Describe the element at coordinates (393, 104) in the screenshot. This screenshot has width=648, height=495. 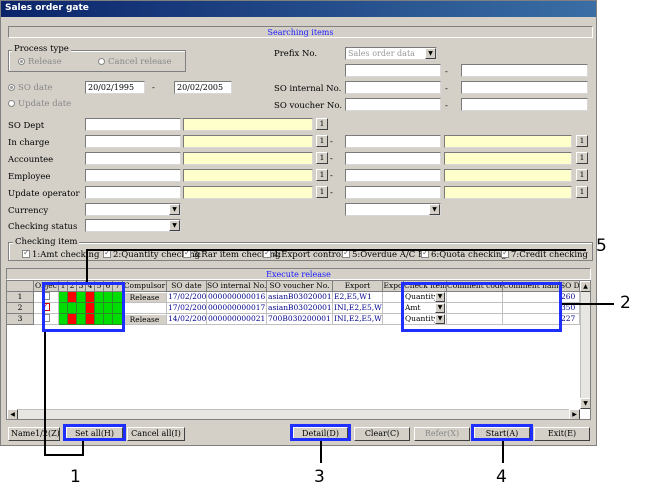
I see `so-voucher-from-input` at that location.